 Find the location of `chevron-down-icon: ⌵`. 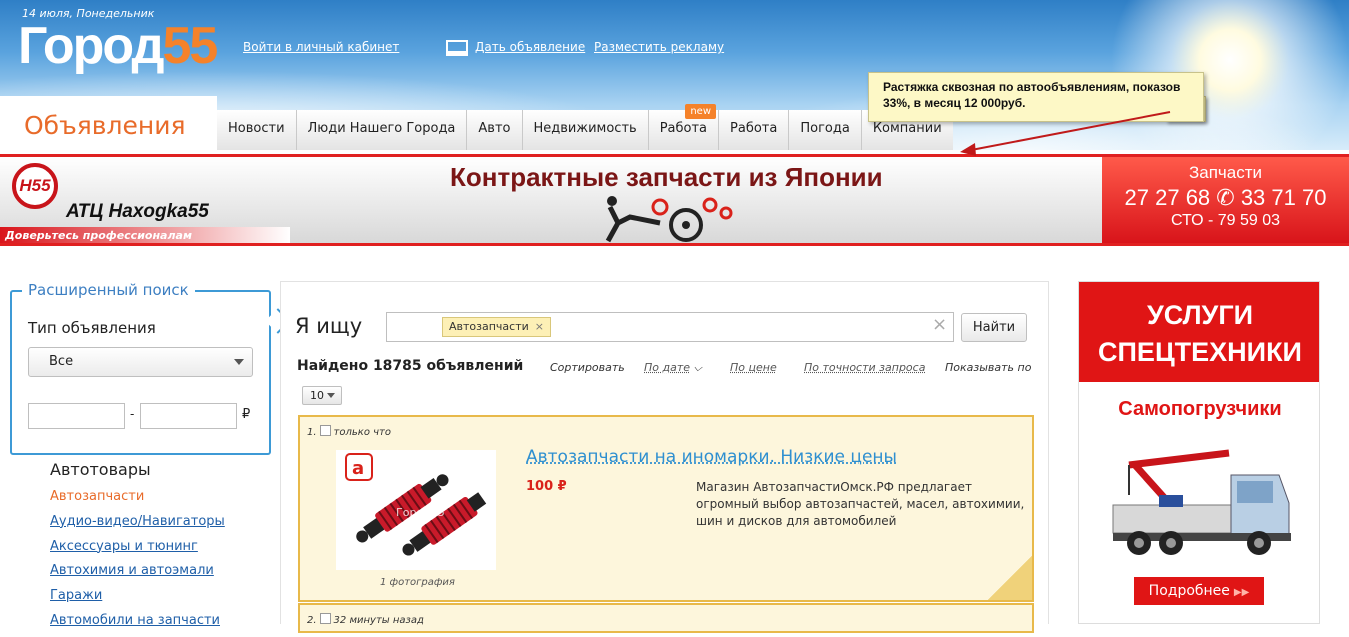

chevron-down-icon: ⌵ is located at coordinates (697, 367).